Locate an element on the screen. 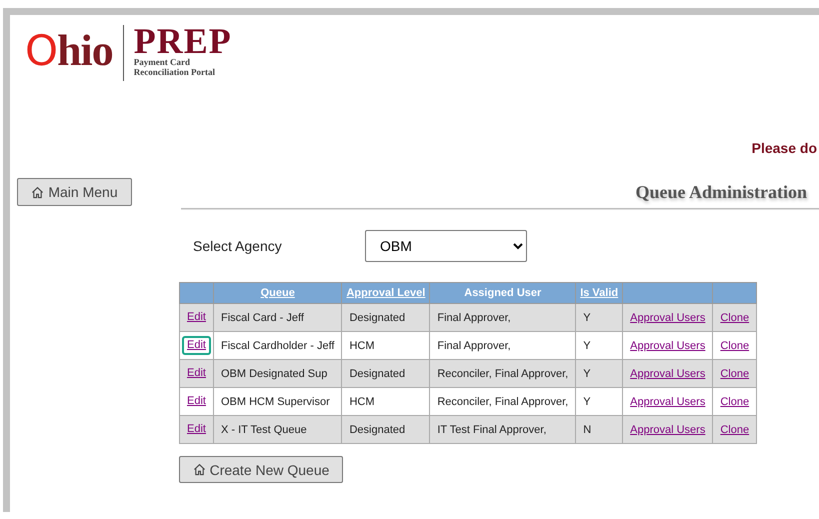 Image resolution: width=819 pixels, height=519 pixels. state-logo: Ohio is located at coordinates (69, 51).